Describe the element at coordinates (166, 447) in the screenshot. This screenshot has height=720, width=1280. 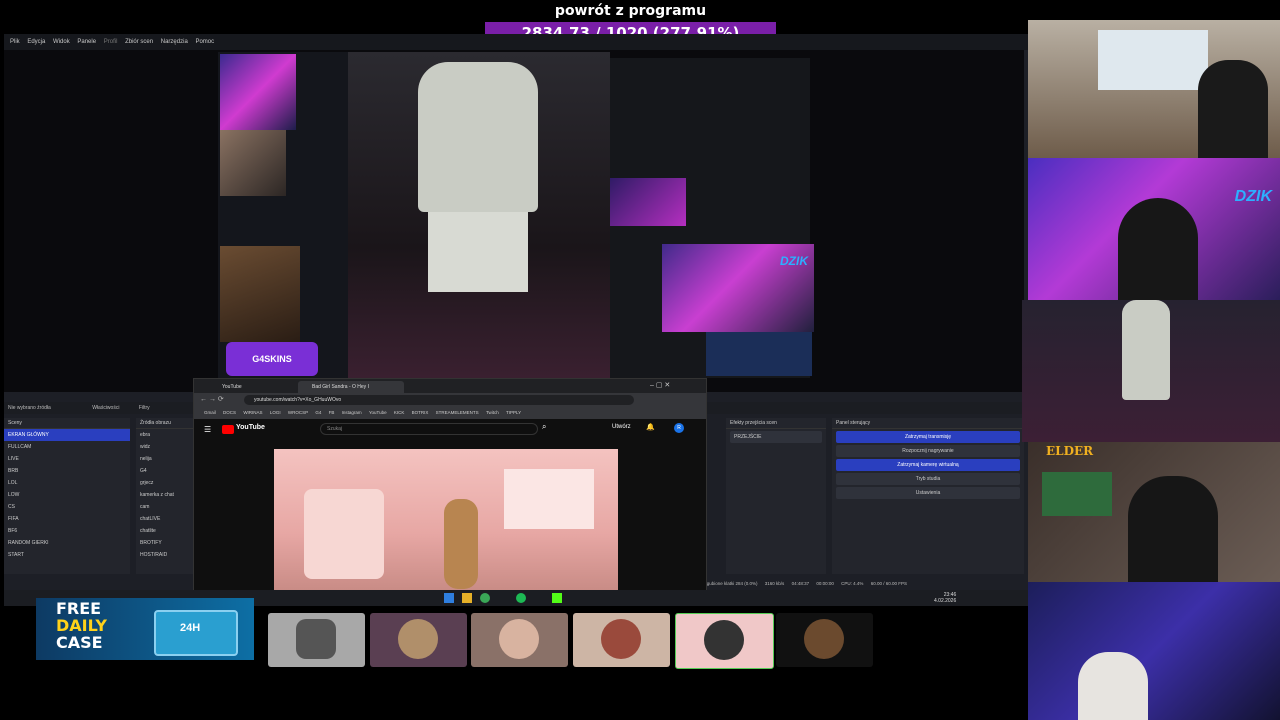
I see `source-item: widz` at that location.